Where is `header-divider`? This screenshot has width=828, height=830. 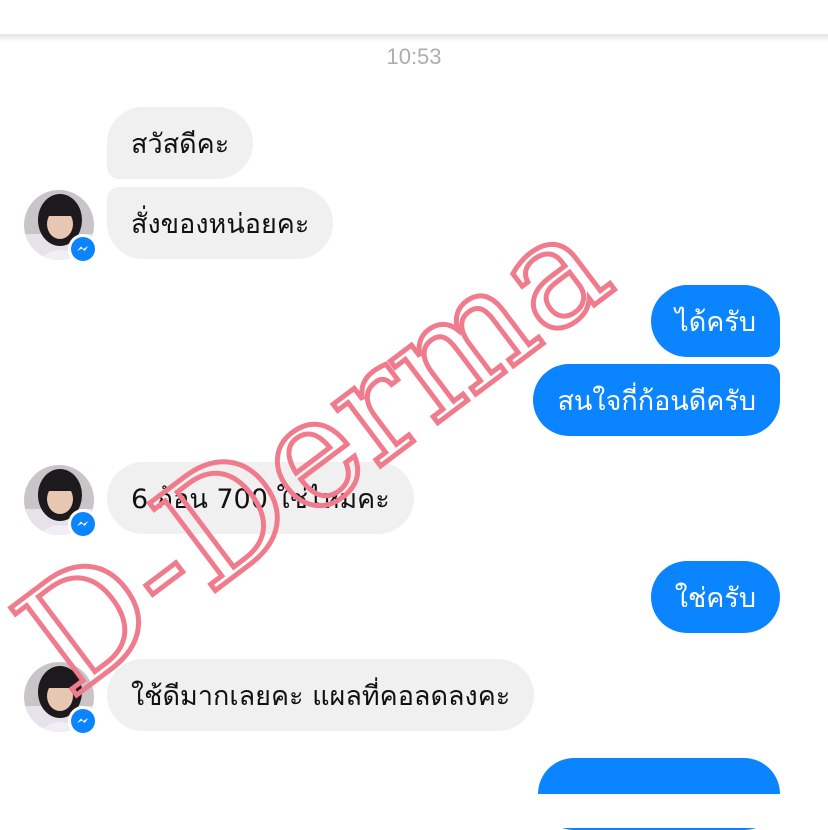
header-divider is located at coordinates (414, 38).